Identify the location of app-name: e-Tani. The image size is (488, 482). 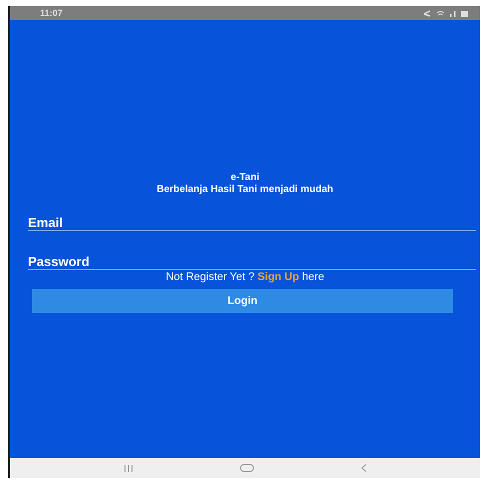
(245, 178).